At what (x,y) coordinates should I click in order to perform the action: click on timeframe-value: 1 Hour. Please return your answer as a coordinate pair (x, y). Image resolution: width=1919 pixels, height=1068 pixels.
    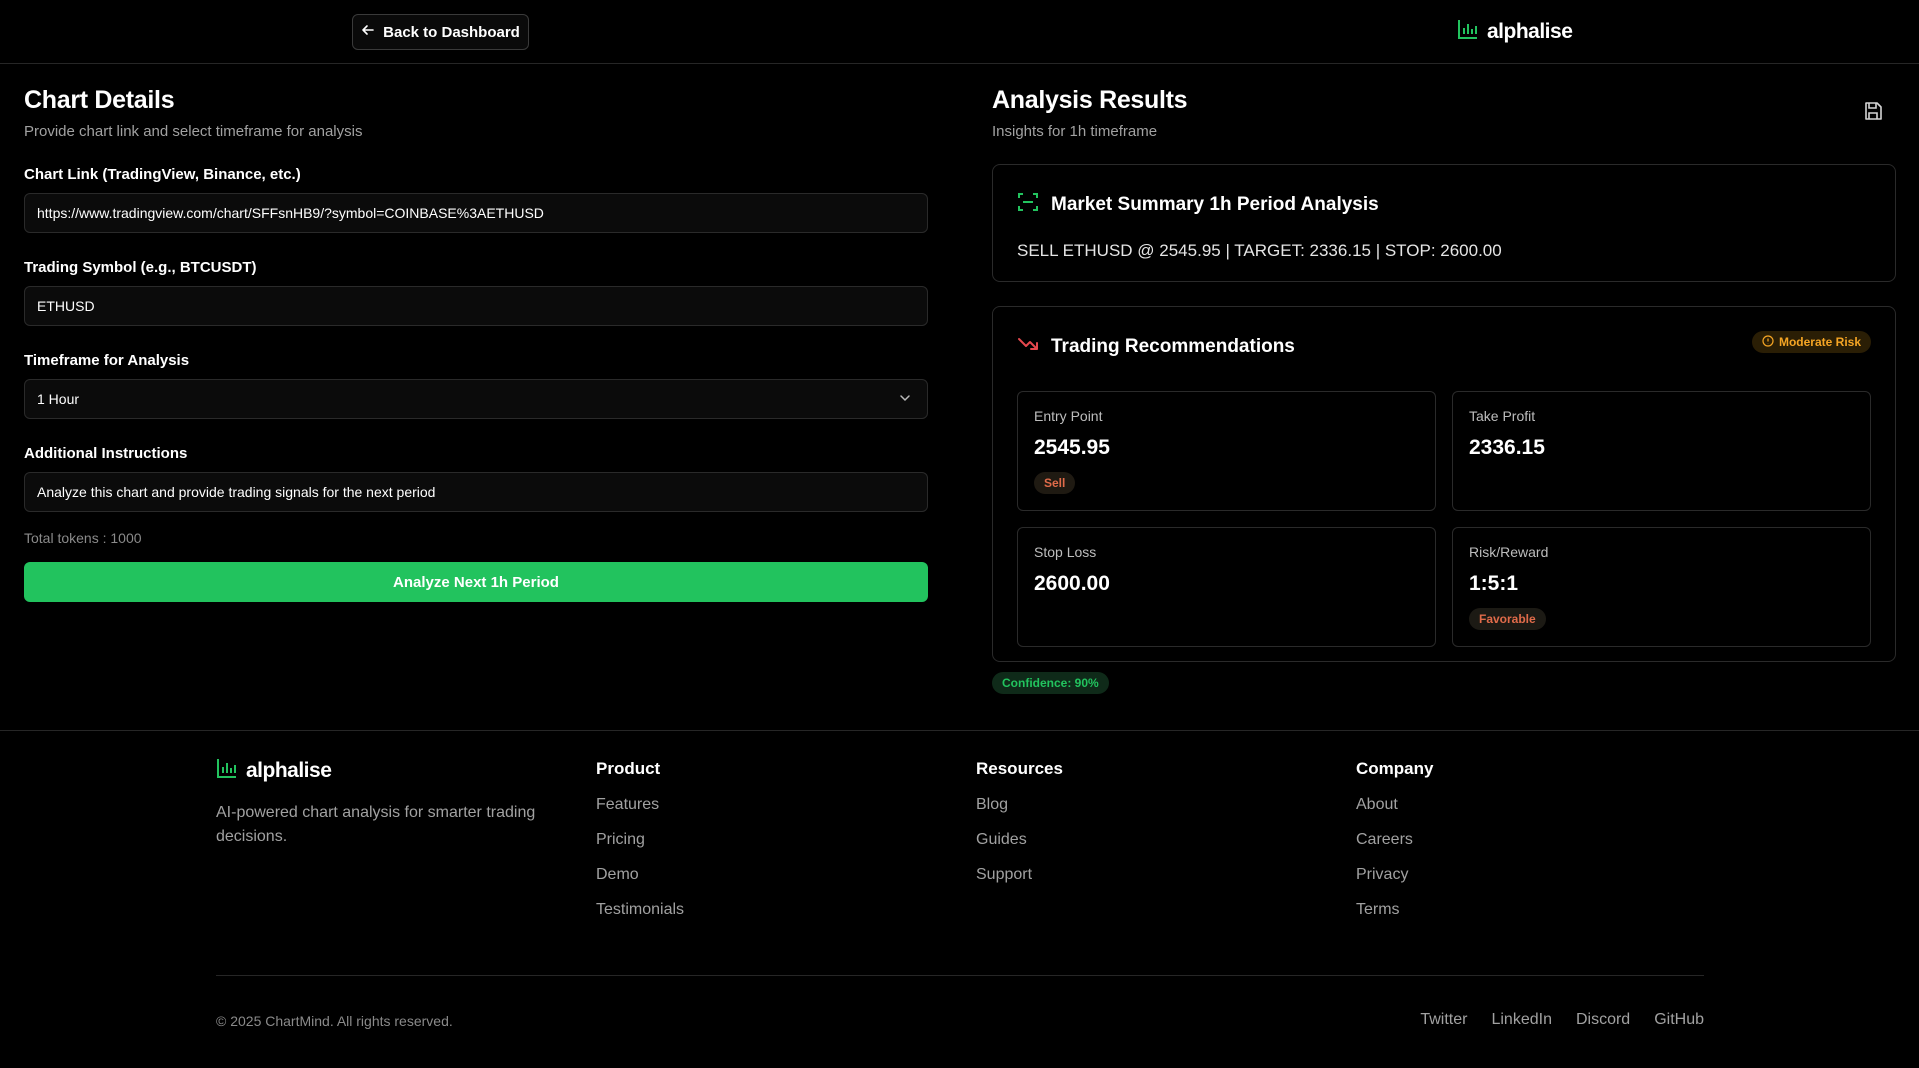
    Looking at the image, I should click on (58, 399).